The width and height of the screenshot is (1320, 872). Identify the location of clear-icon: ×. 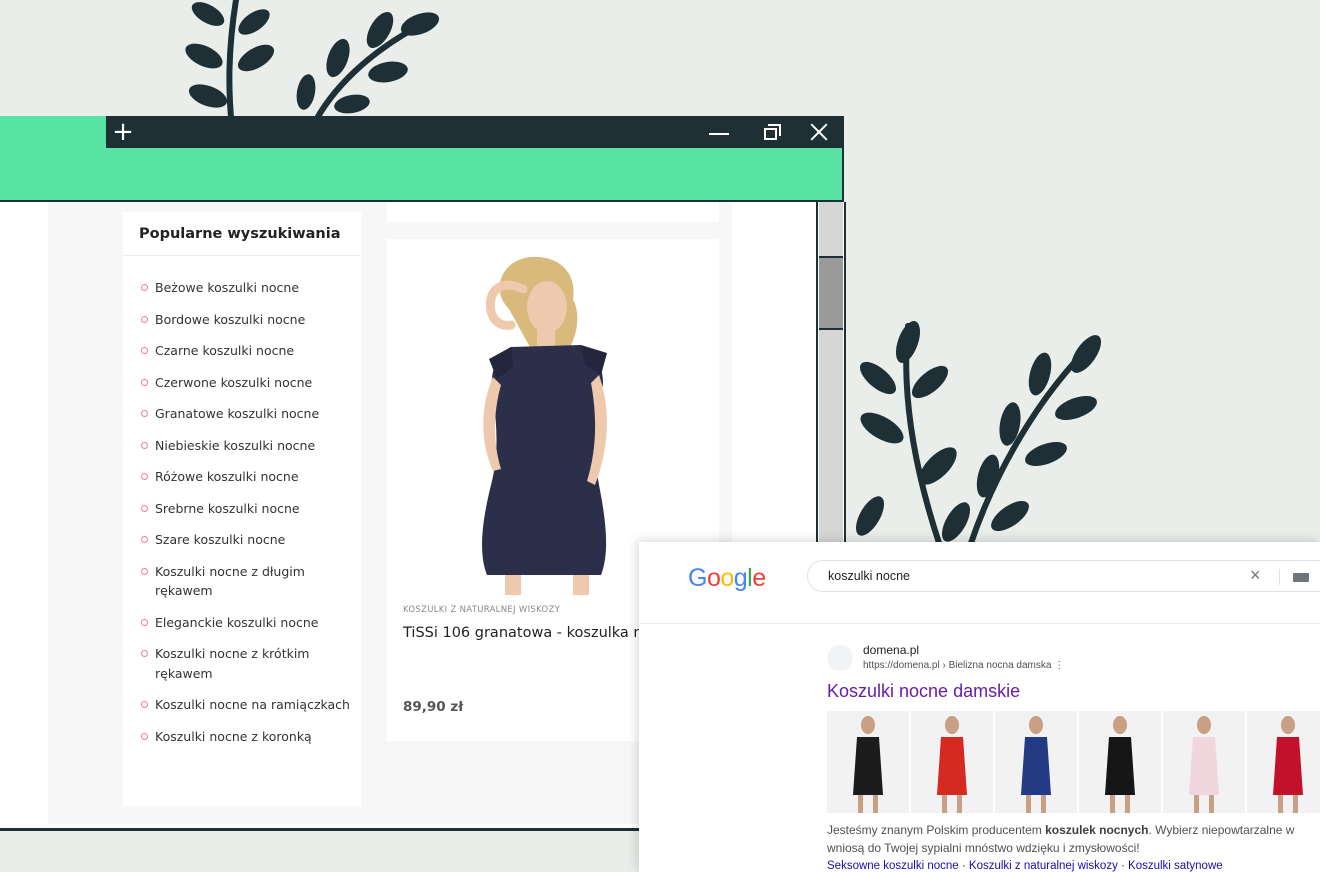
(1255, 575).